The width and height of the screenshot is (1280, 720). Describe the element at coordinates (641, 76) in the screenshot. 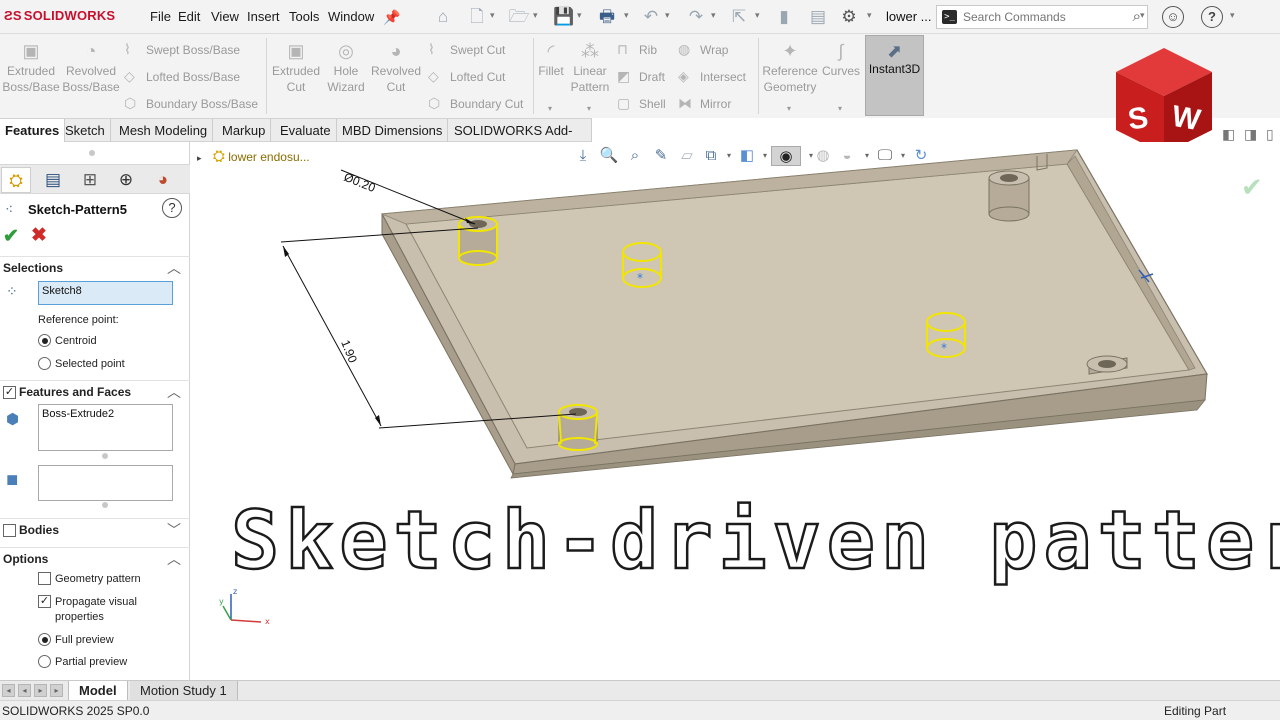

I see `draft-button: ◩ Draft` at that location.